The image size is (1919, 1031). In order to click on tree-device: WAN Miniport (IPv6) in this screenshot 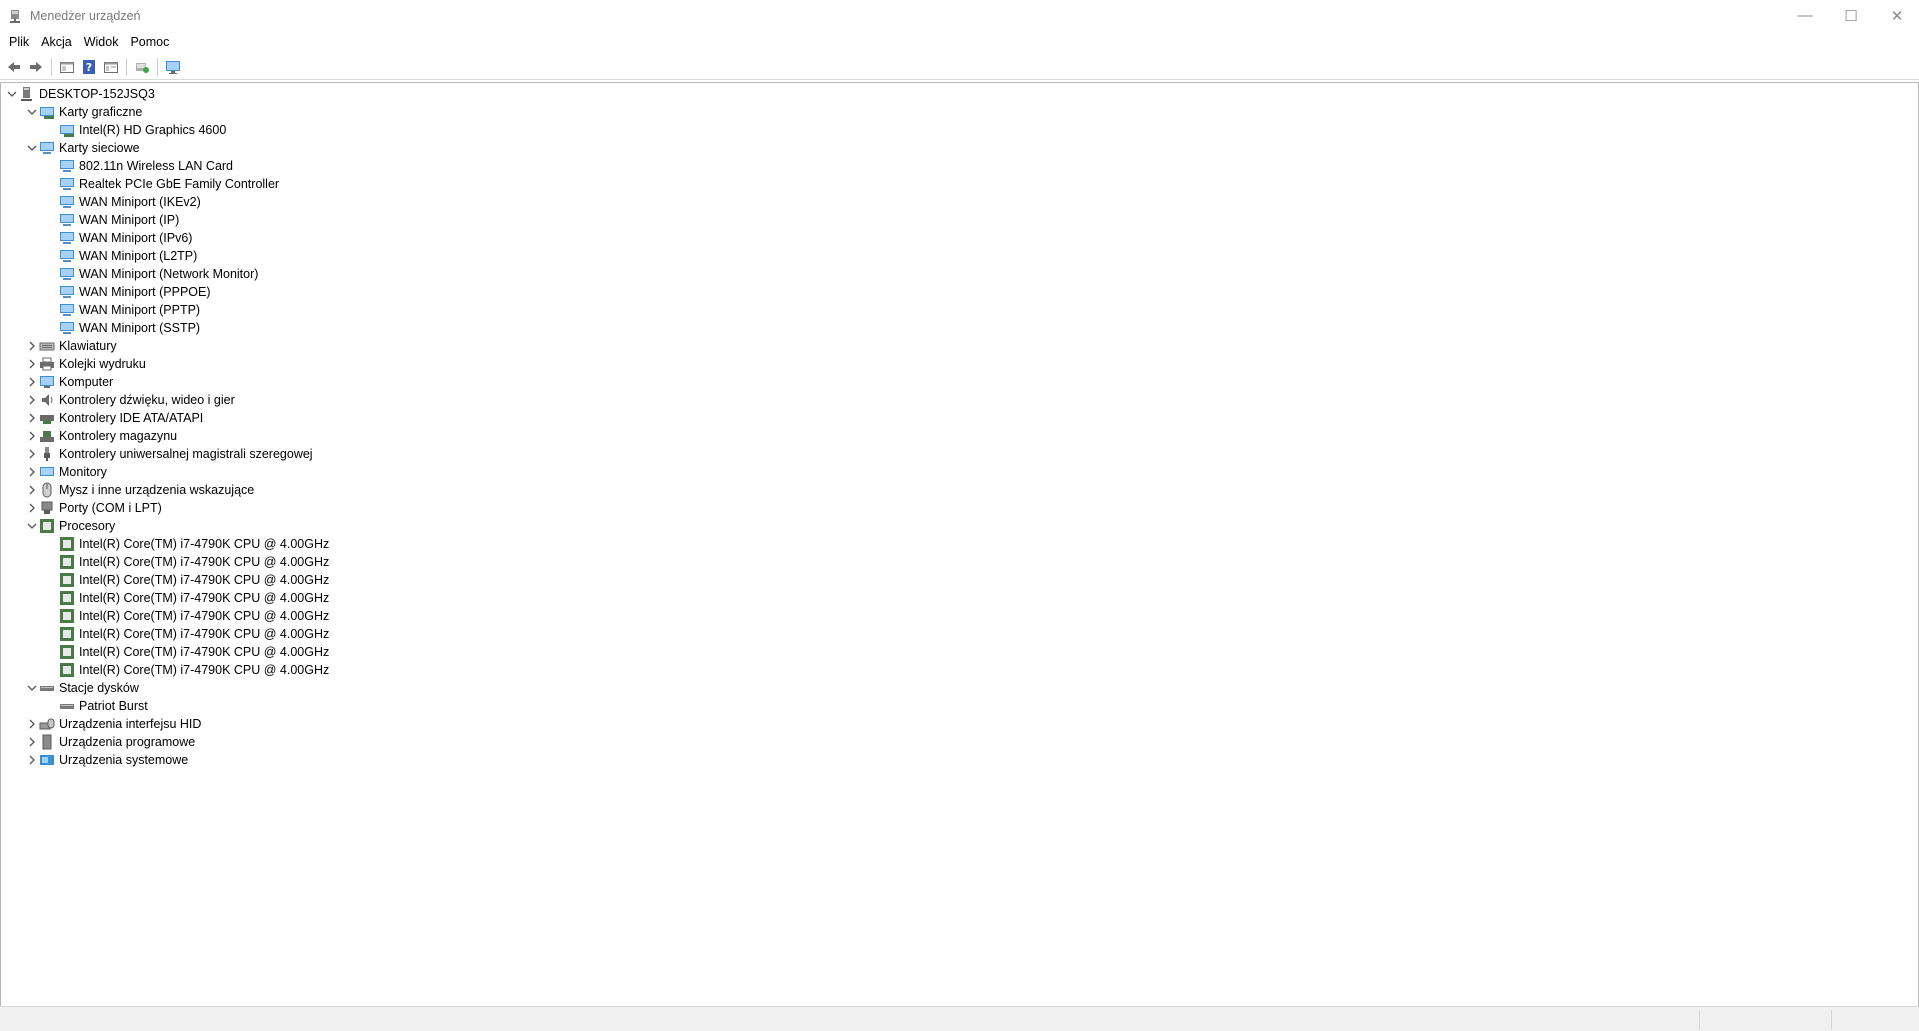, I will do `click(959, 238)`.